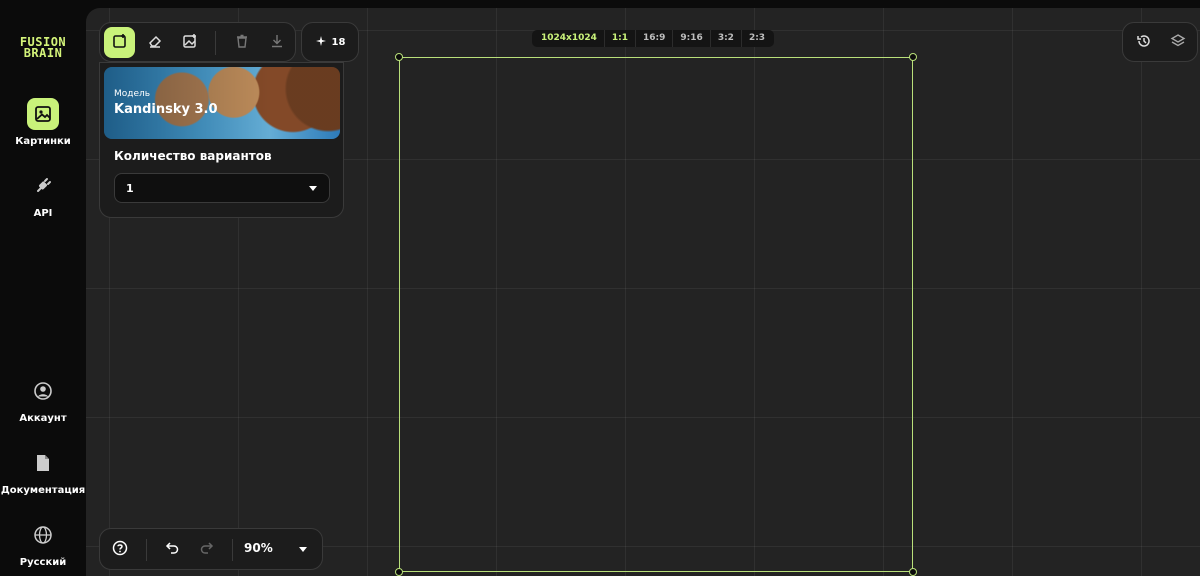 This screenshot has height=576, width=1200. I want to click on download-icon, so click(277, 42).